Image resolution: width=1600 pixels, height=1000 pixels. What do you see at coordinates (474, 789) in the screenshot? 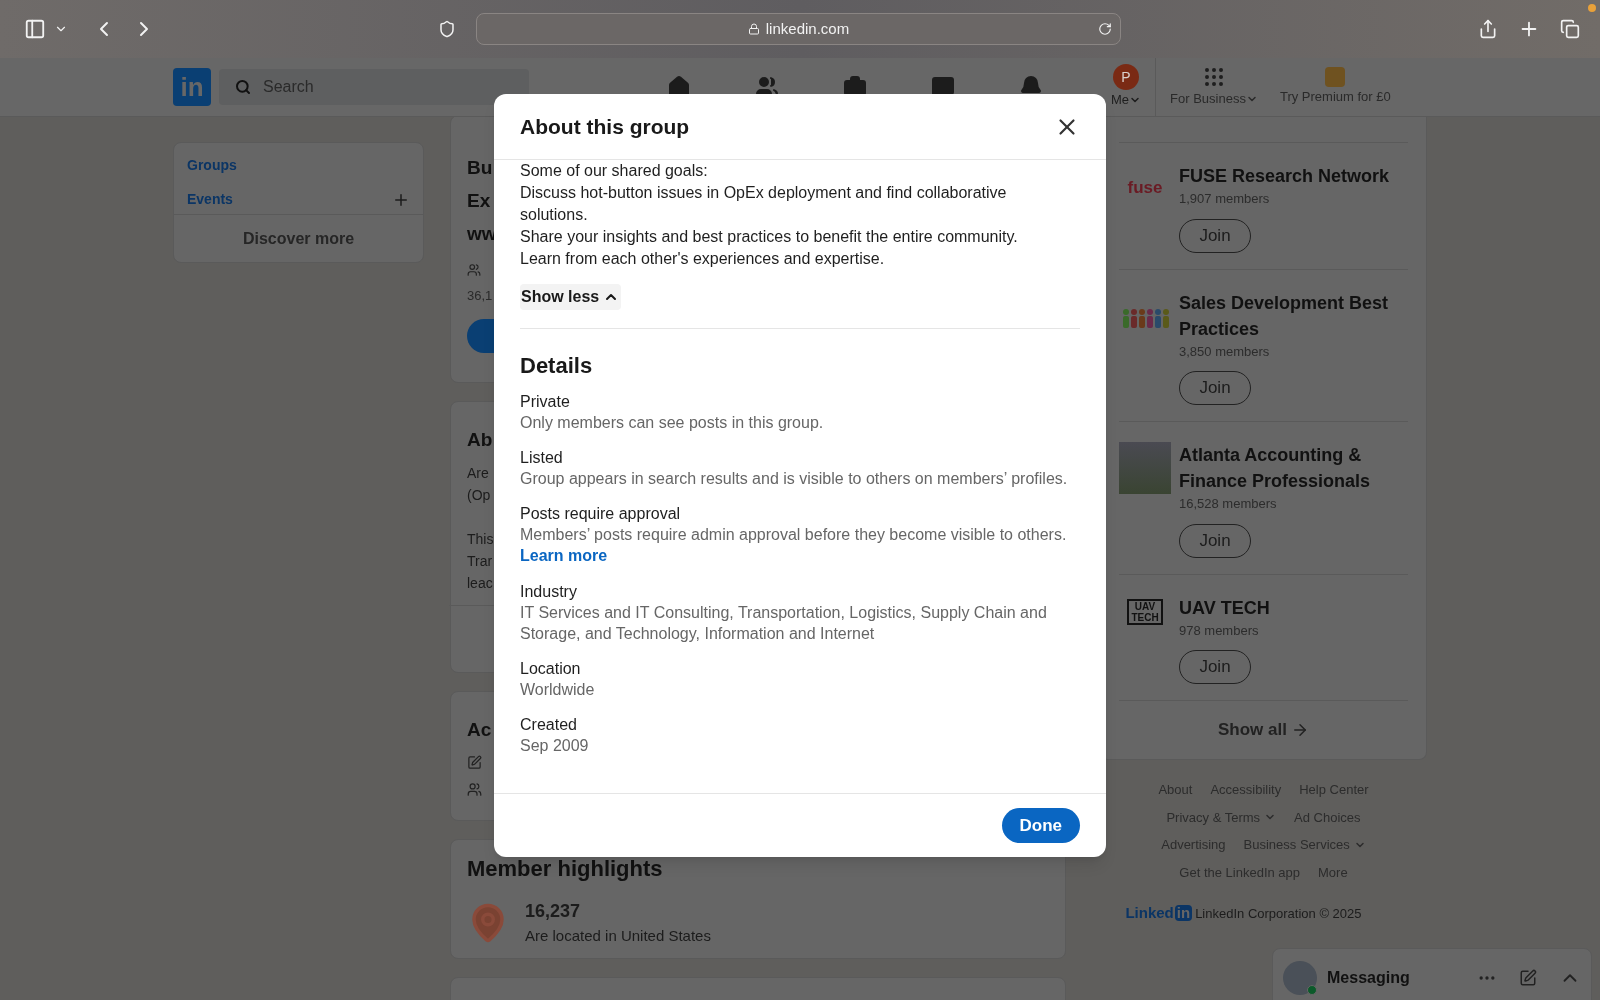
I see `people-icon` at bounding box center [474, 789].